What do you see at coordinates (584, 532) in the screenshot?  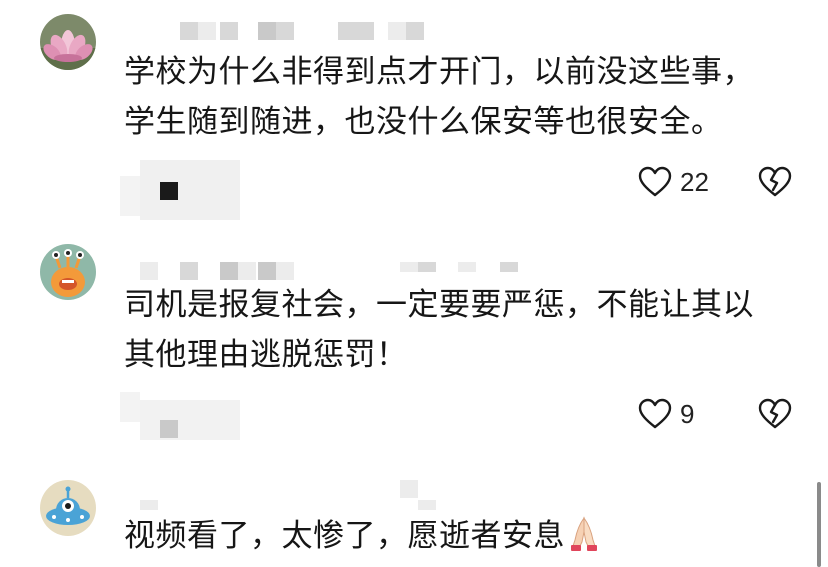 I see `praying-hands-emoji-icon` at bounding box center [584, 532].